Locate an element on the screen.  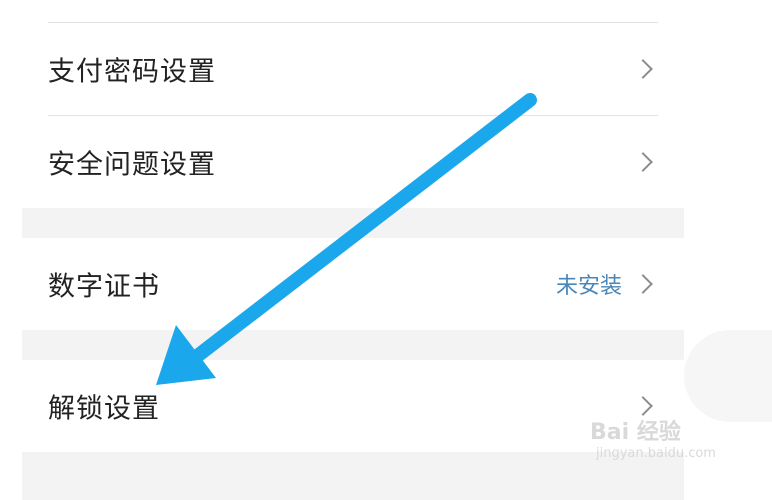
row-label: 解锁设置 is located at coordinates (104, 409).